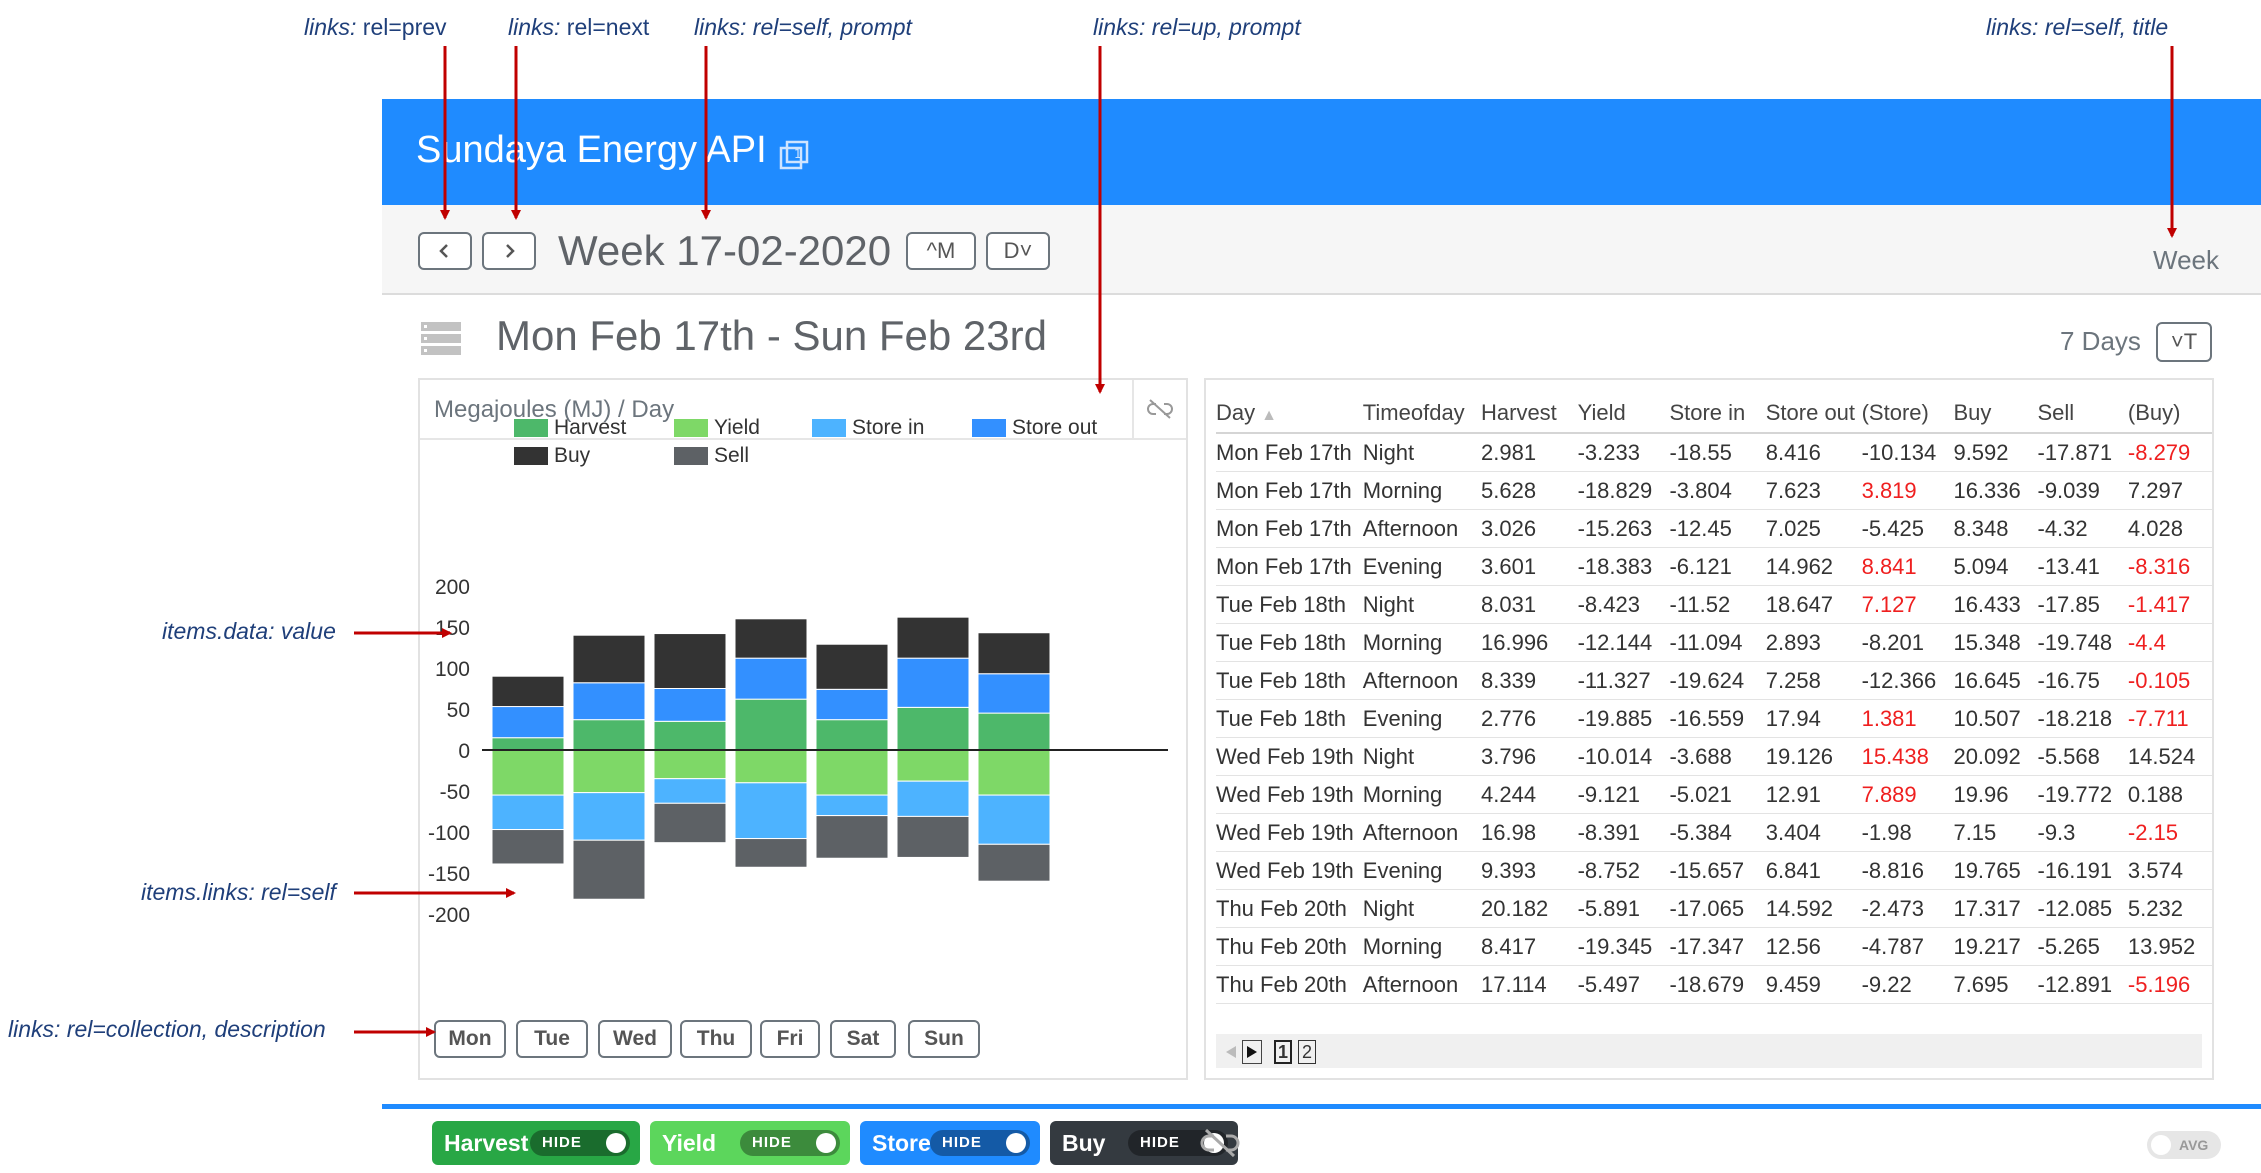 The image size is (2261, 1173). Describe the element at coordinates (2169, 680) in the screenshot. I see `table-cell: -0.105` at that location.